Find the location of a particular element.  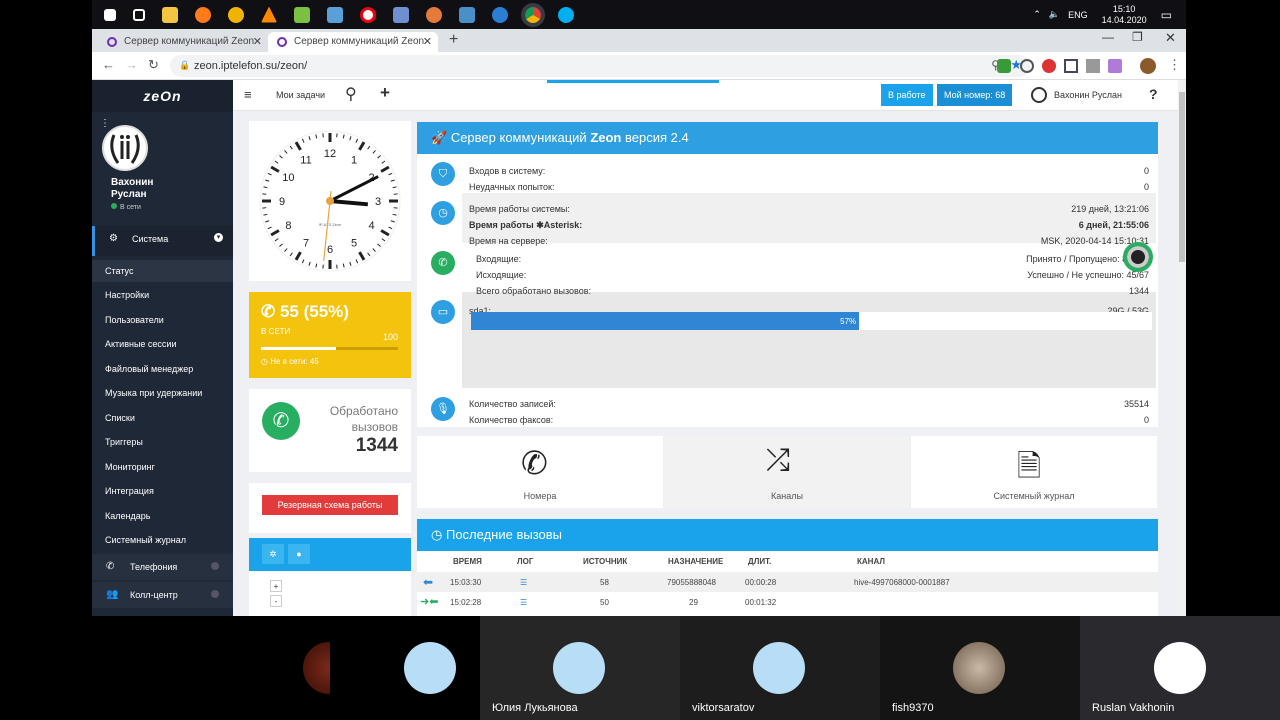

col-log: ЛОГ is located at coordinates (525, 561).